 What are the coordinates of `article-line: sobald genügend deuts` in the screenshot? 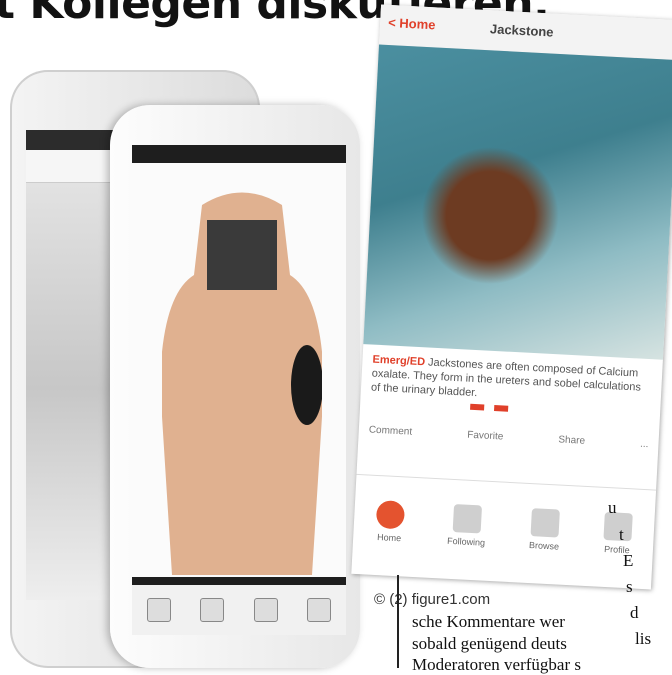 It's located at (489, 643).